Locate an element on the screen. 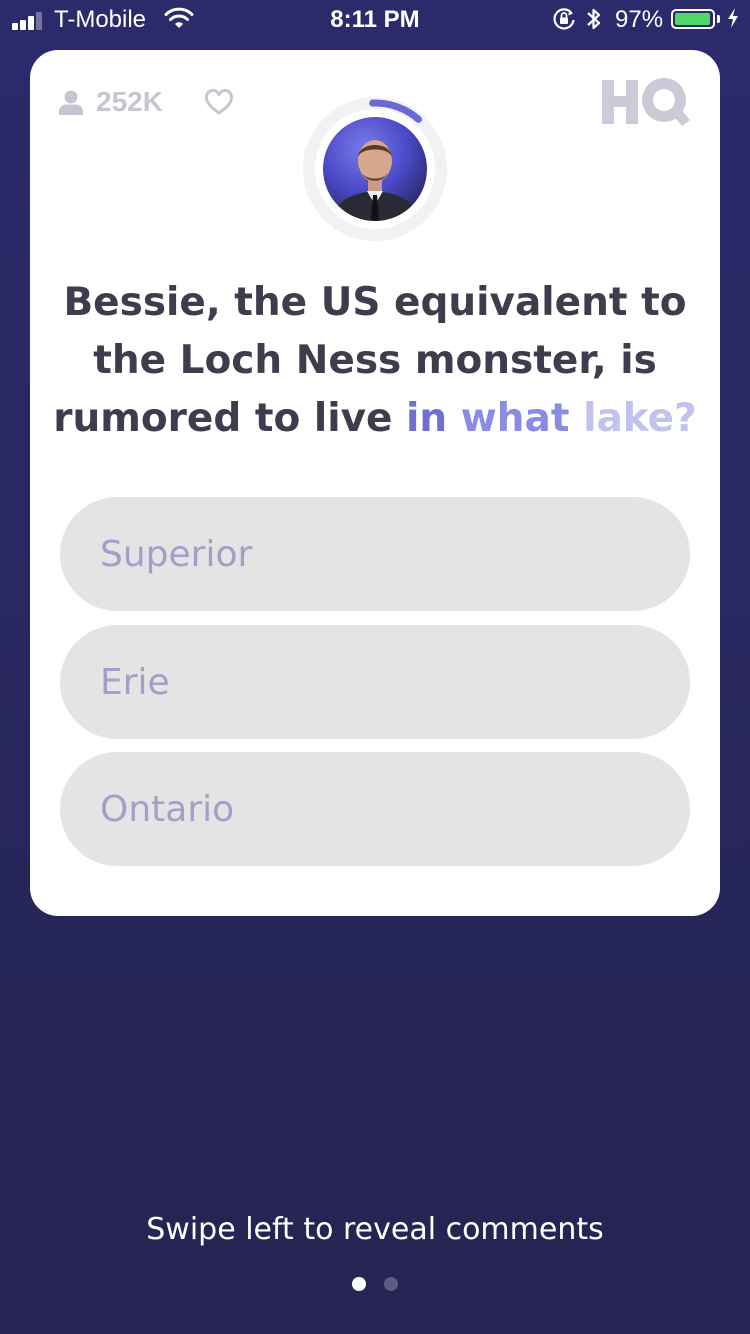 The image size is (750, 1334). page-indicator is located at coordinates (377, 1284).